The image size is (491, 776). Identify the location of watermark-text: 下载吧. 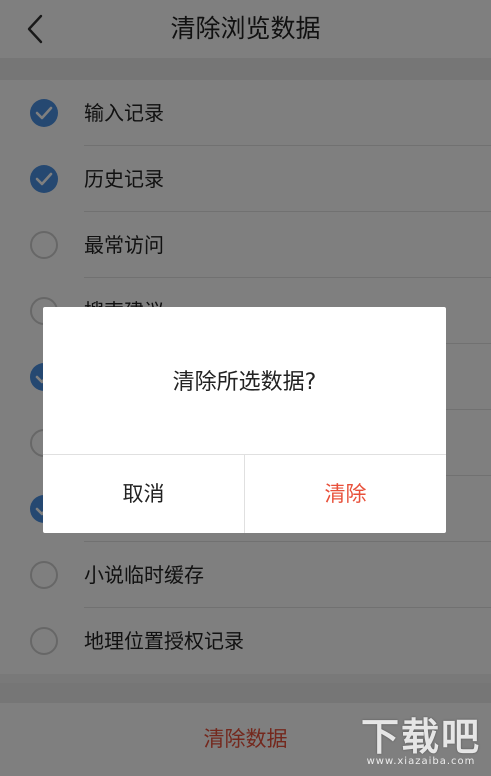
(420, 737).